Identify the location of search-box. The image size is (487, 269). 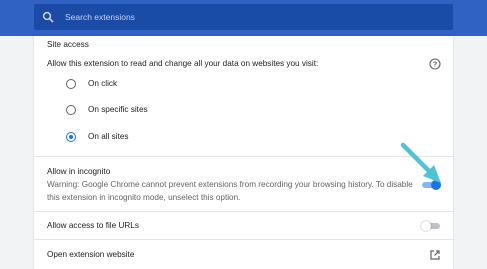
(243, 17).